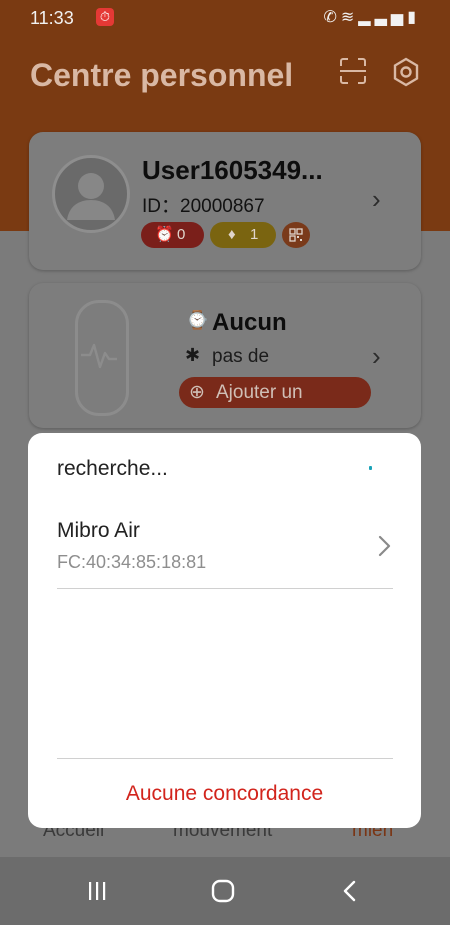  What do you see at coordinates (349, 891) in the screenshot?
I see `back-icon` at bounding box center [349, 891].